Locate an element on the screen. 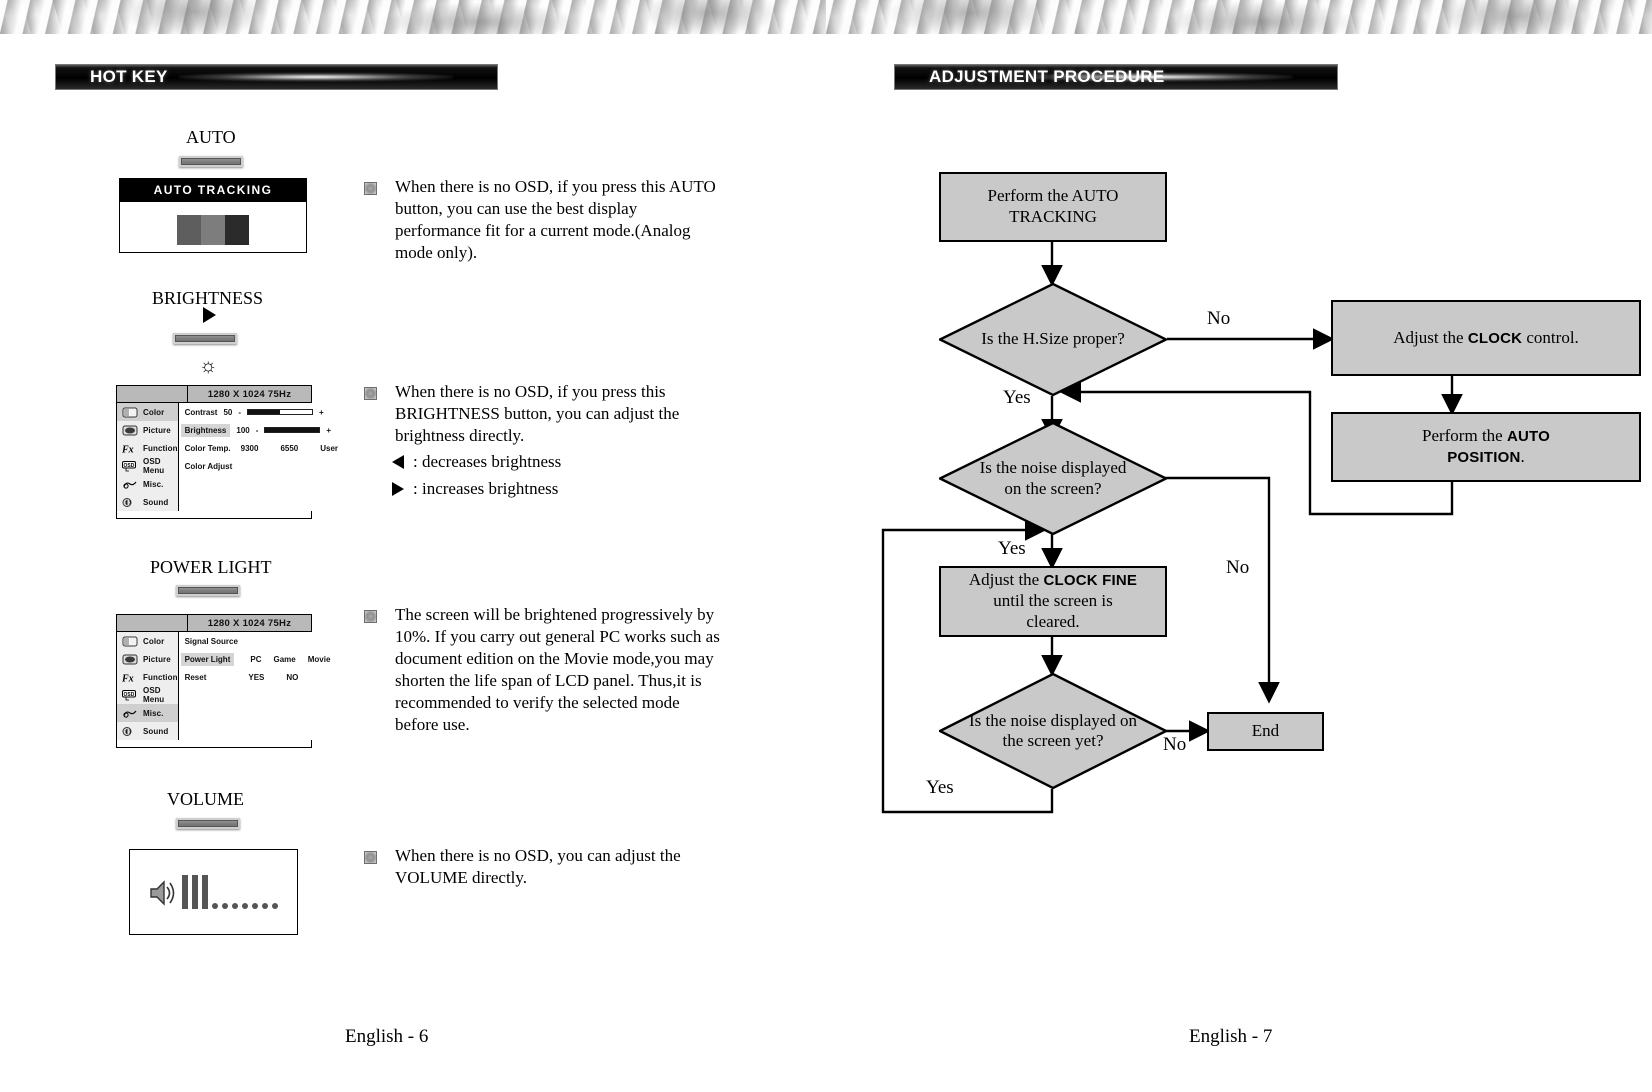 The image size is (1652, 1092). color-temp-user: User is located at coordinates (329, 448).